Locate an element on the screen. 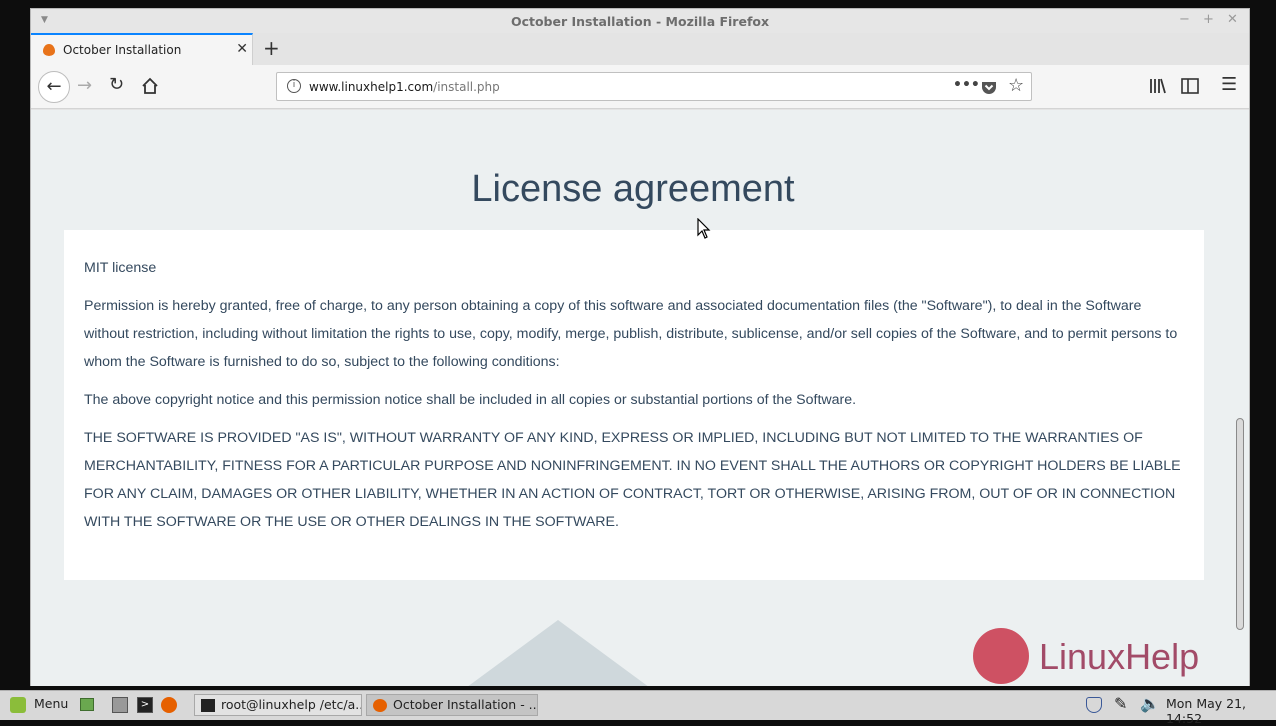 Image resolution: width=1276 pixels, height=726 pixels. home-icon is located at coordinates (150, 86).